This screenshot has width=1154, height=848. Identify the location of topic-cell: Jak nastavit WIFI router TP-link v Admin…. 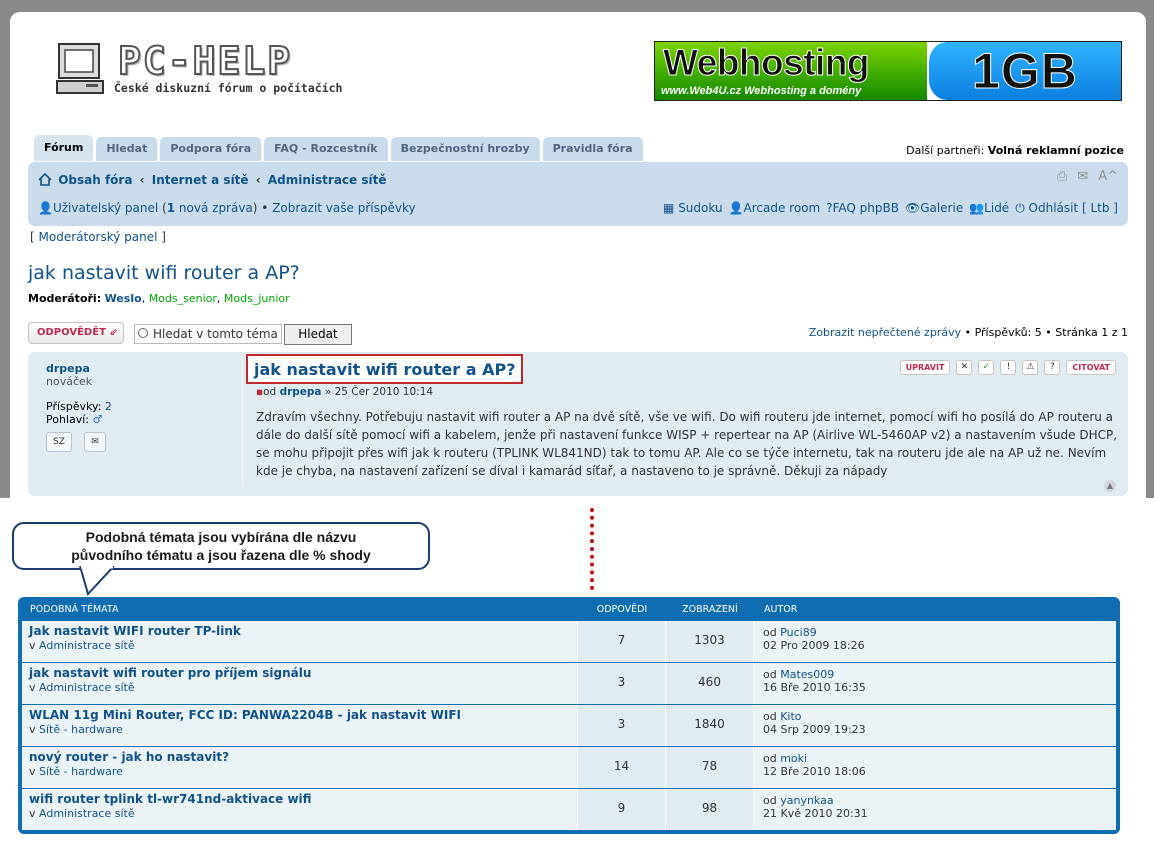
(300, 641).